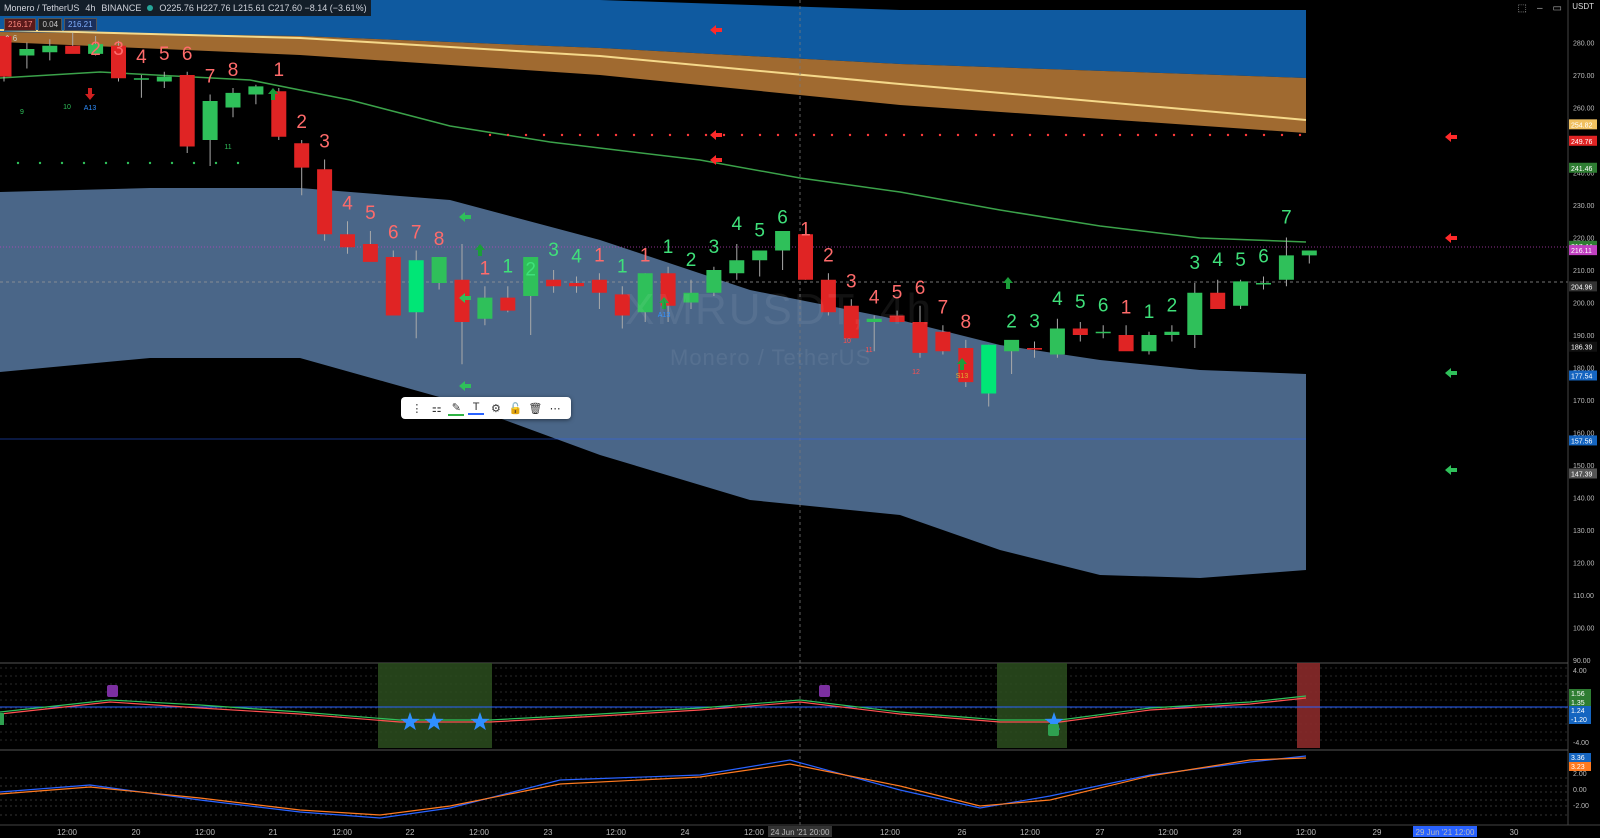 Image resolution: width=1600 pixels, height=838 pixels. What do you see at coordinates (1582, 441) in the screenshot?
I see `price-label-text: 157.56` at bounding box center [1582, 441].